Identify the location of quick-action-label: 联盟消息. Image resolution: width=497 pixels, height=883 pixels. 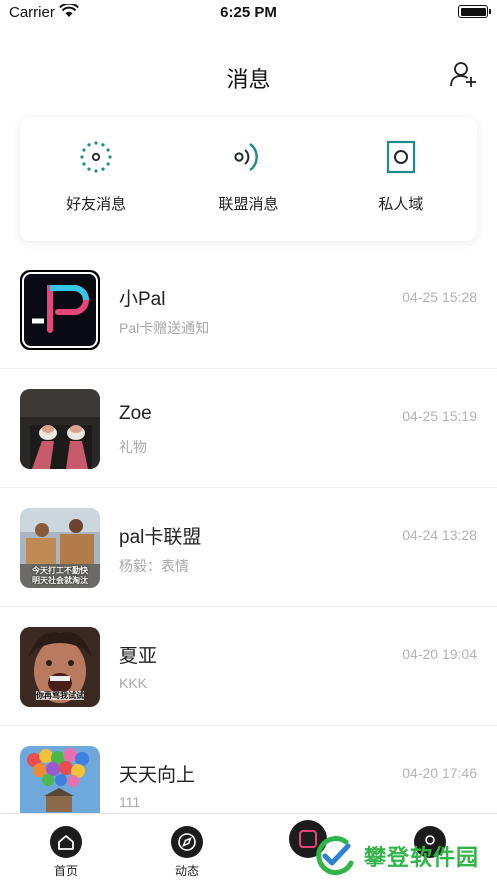
(248, 204).